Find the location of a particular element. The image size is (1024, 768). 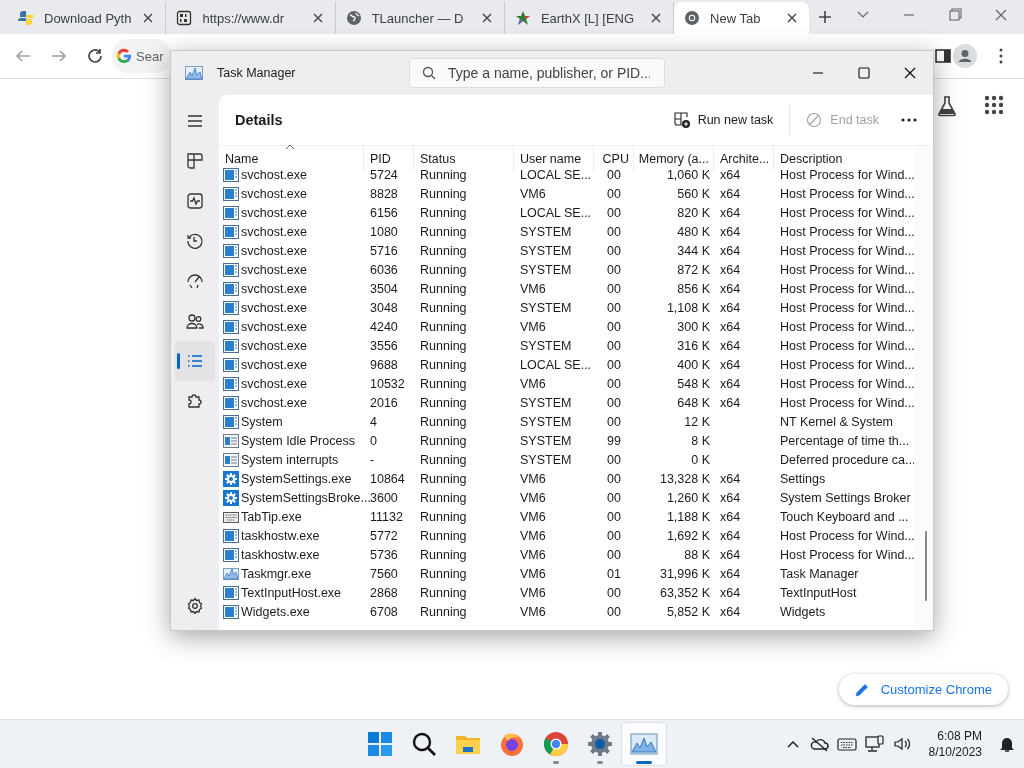

system-window-icon is located at coordinates (231, 459).